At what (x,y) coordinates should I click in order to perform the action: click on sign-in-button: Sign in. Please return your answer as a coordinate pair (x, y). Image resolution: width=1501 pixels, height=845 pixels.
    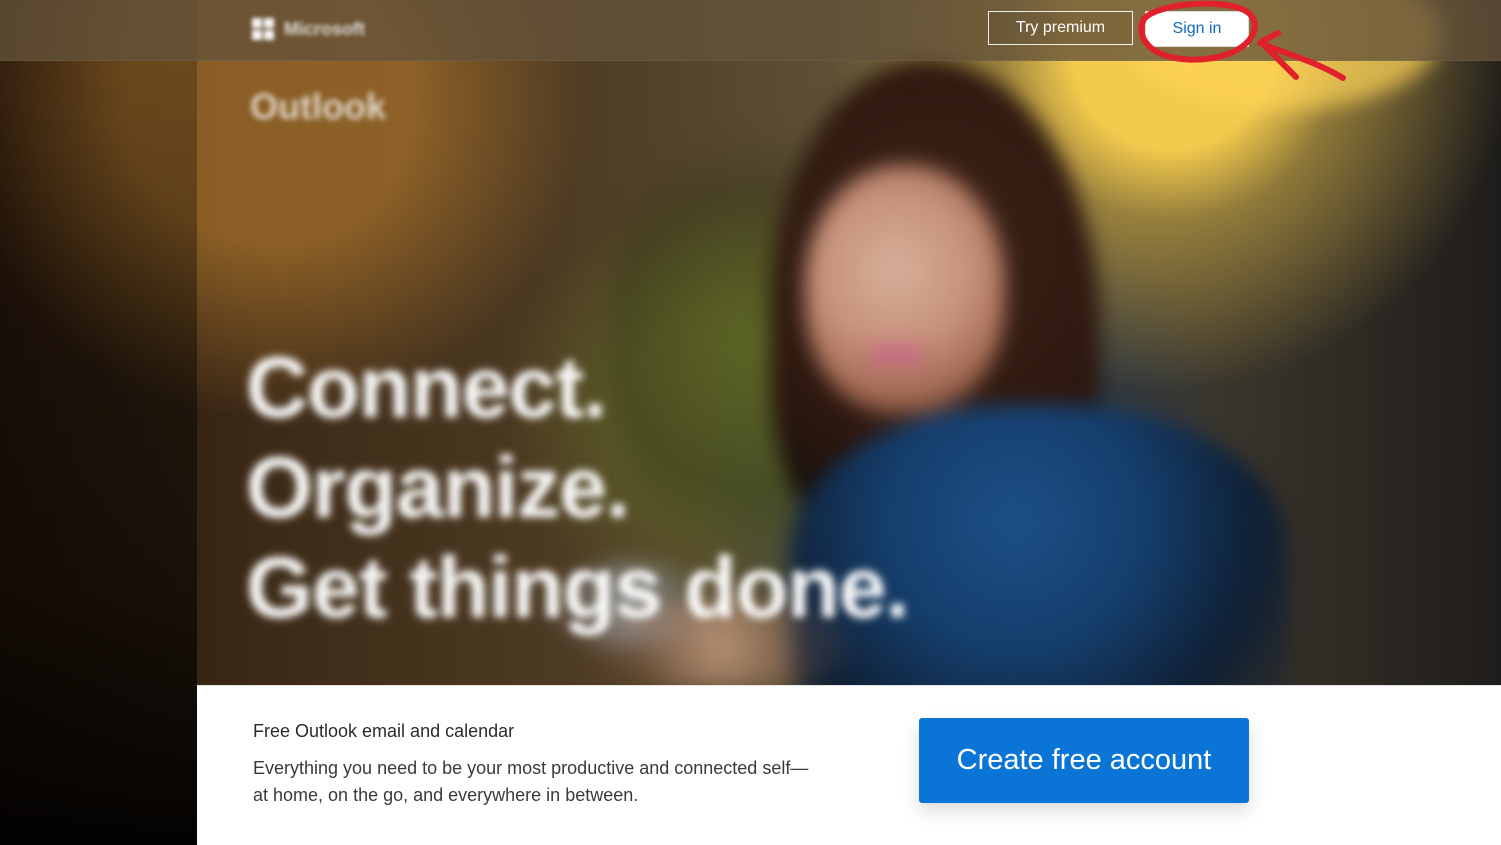
    Looking at the image, I should click on (1197, 29).